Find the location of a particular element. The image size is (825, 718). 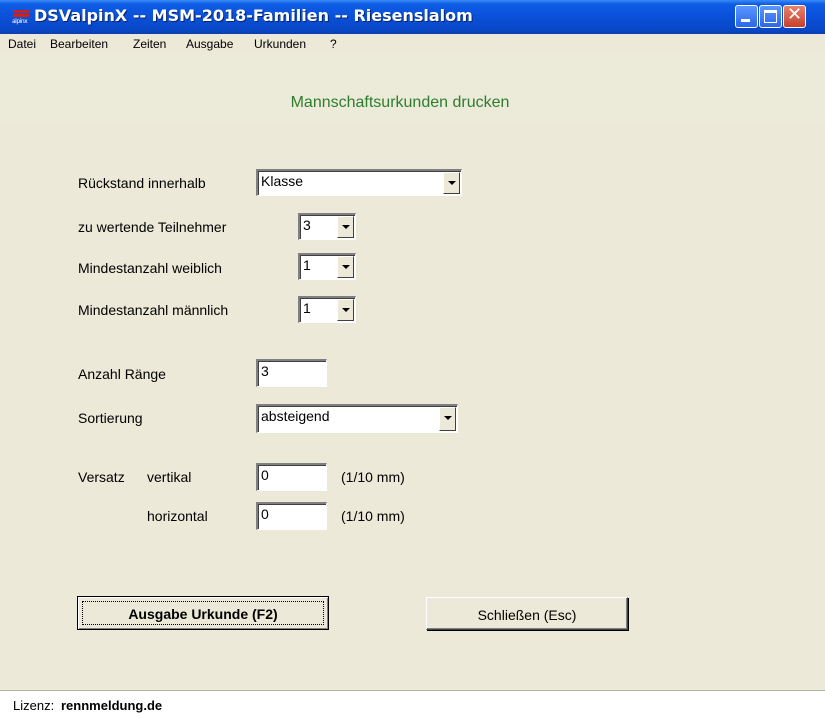

menu-datei: Datei is located at coordinates (22, 44).